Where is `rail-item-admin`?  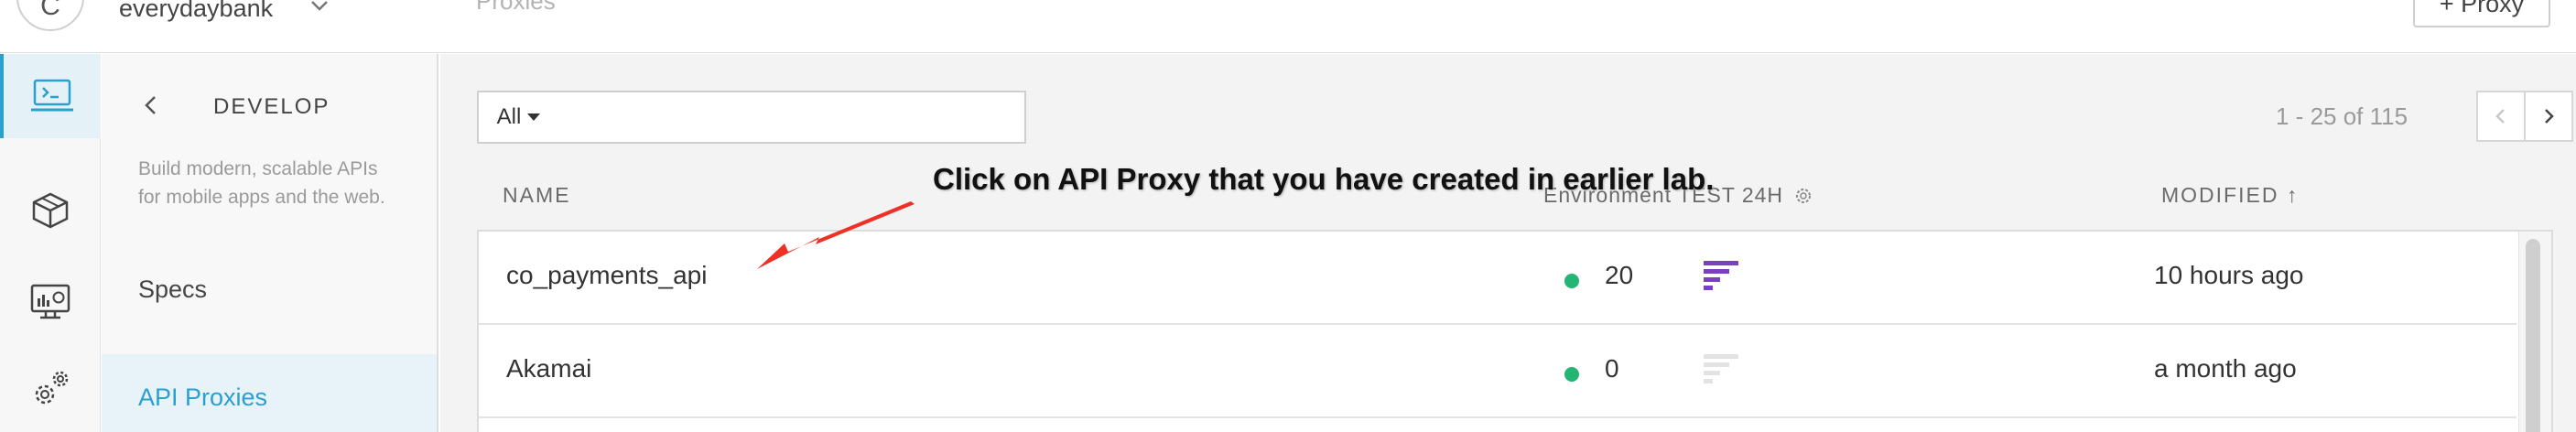
rail-item-admin is located at coordinates (51, 389).